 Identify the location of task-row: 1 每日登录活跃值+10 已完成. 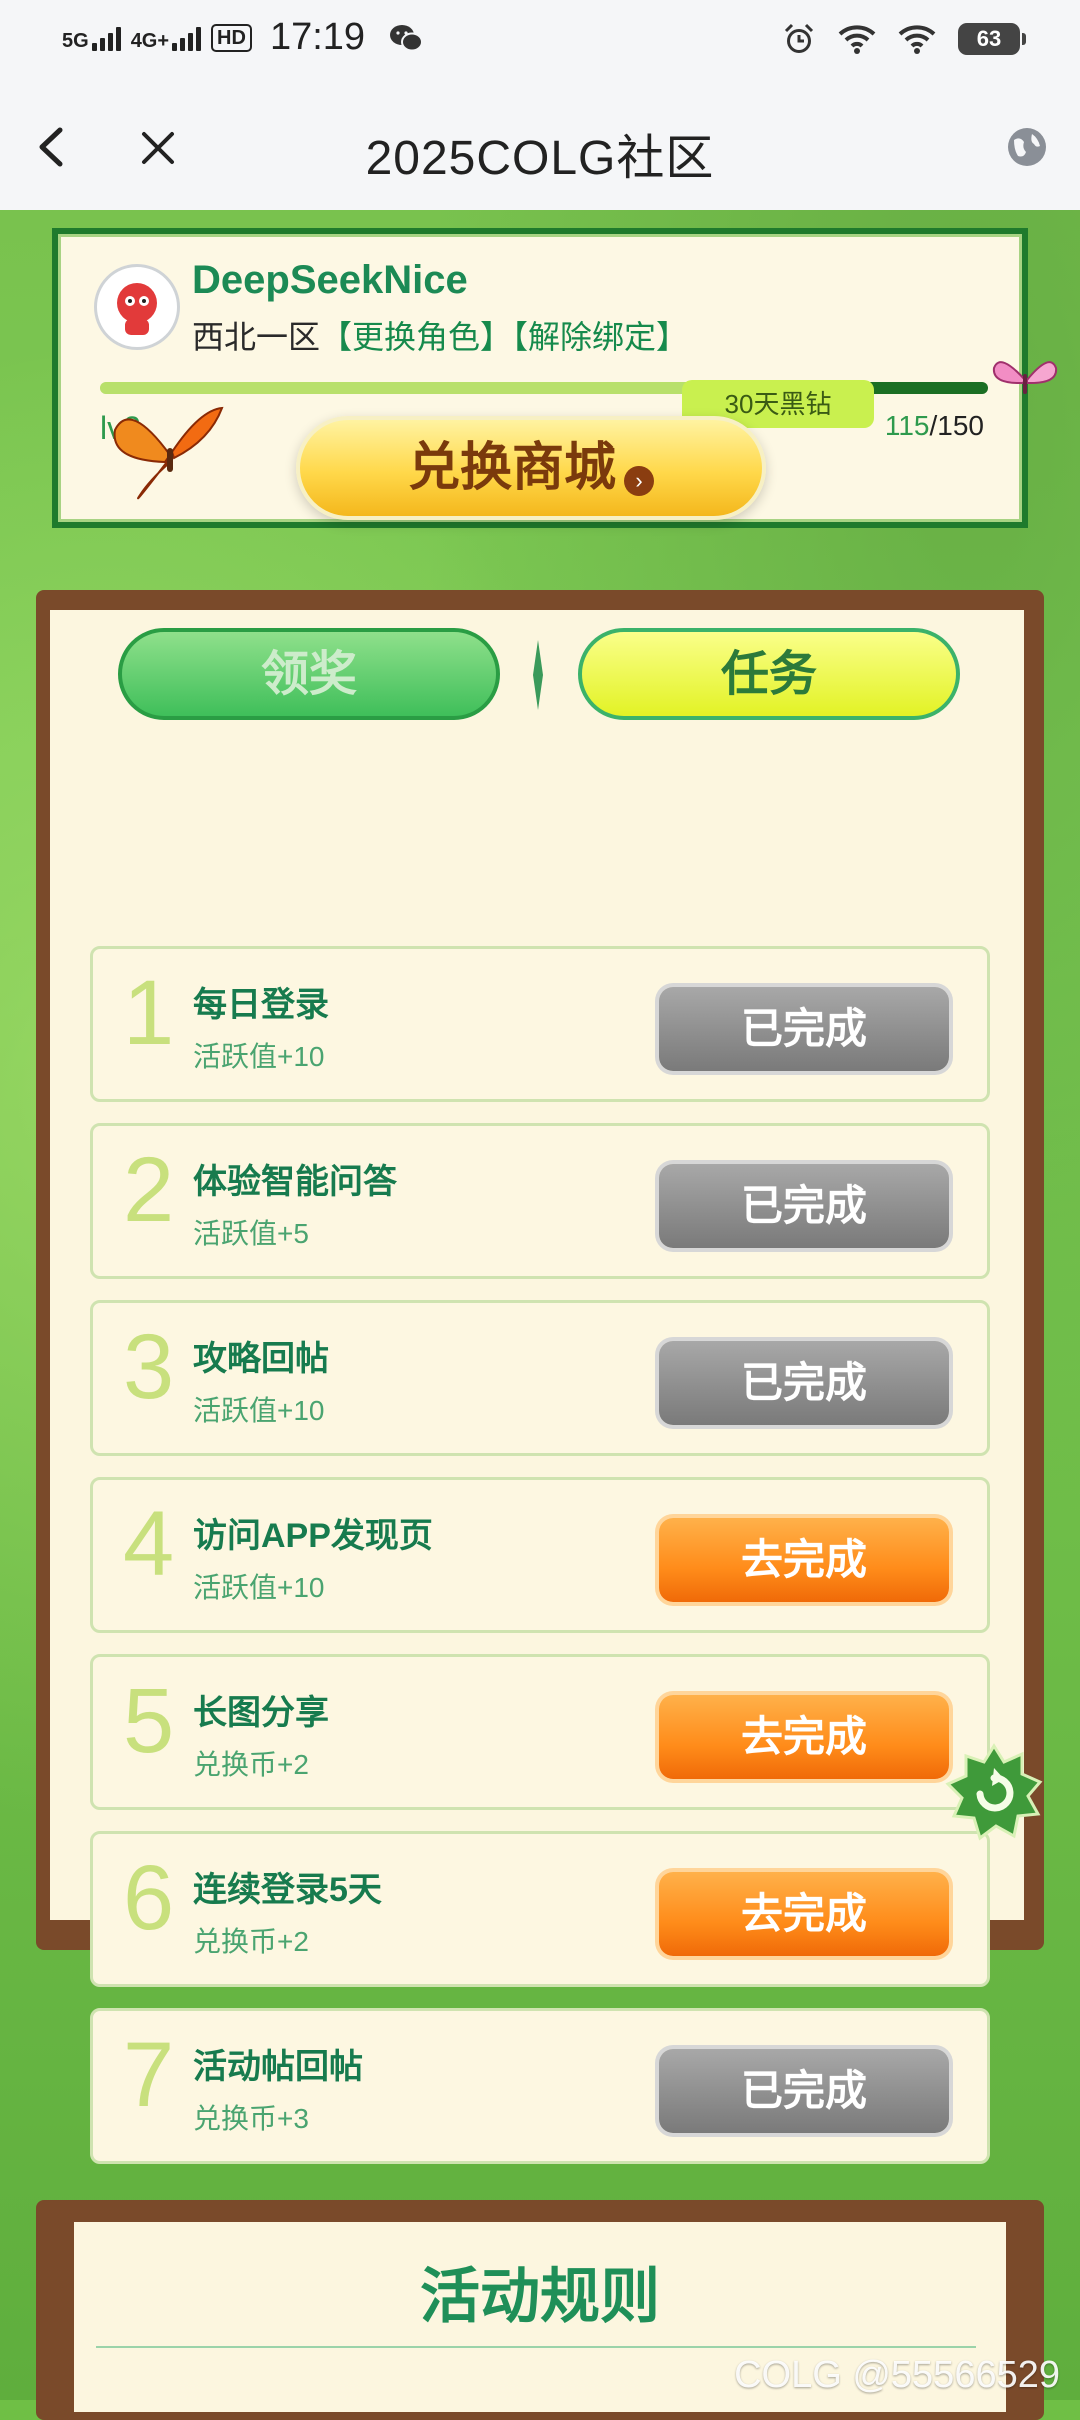
(540, 1024).